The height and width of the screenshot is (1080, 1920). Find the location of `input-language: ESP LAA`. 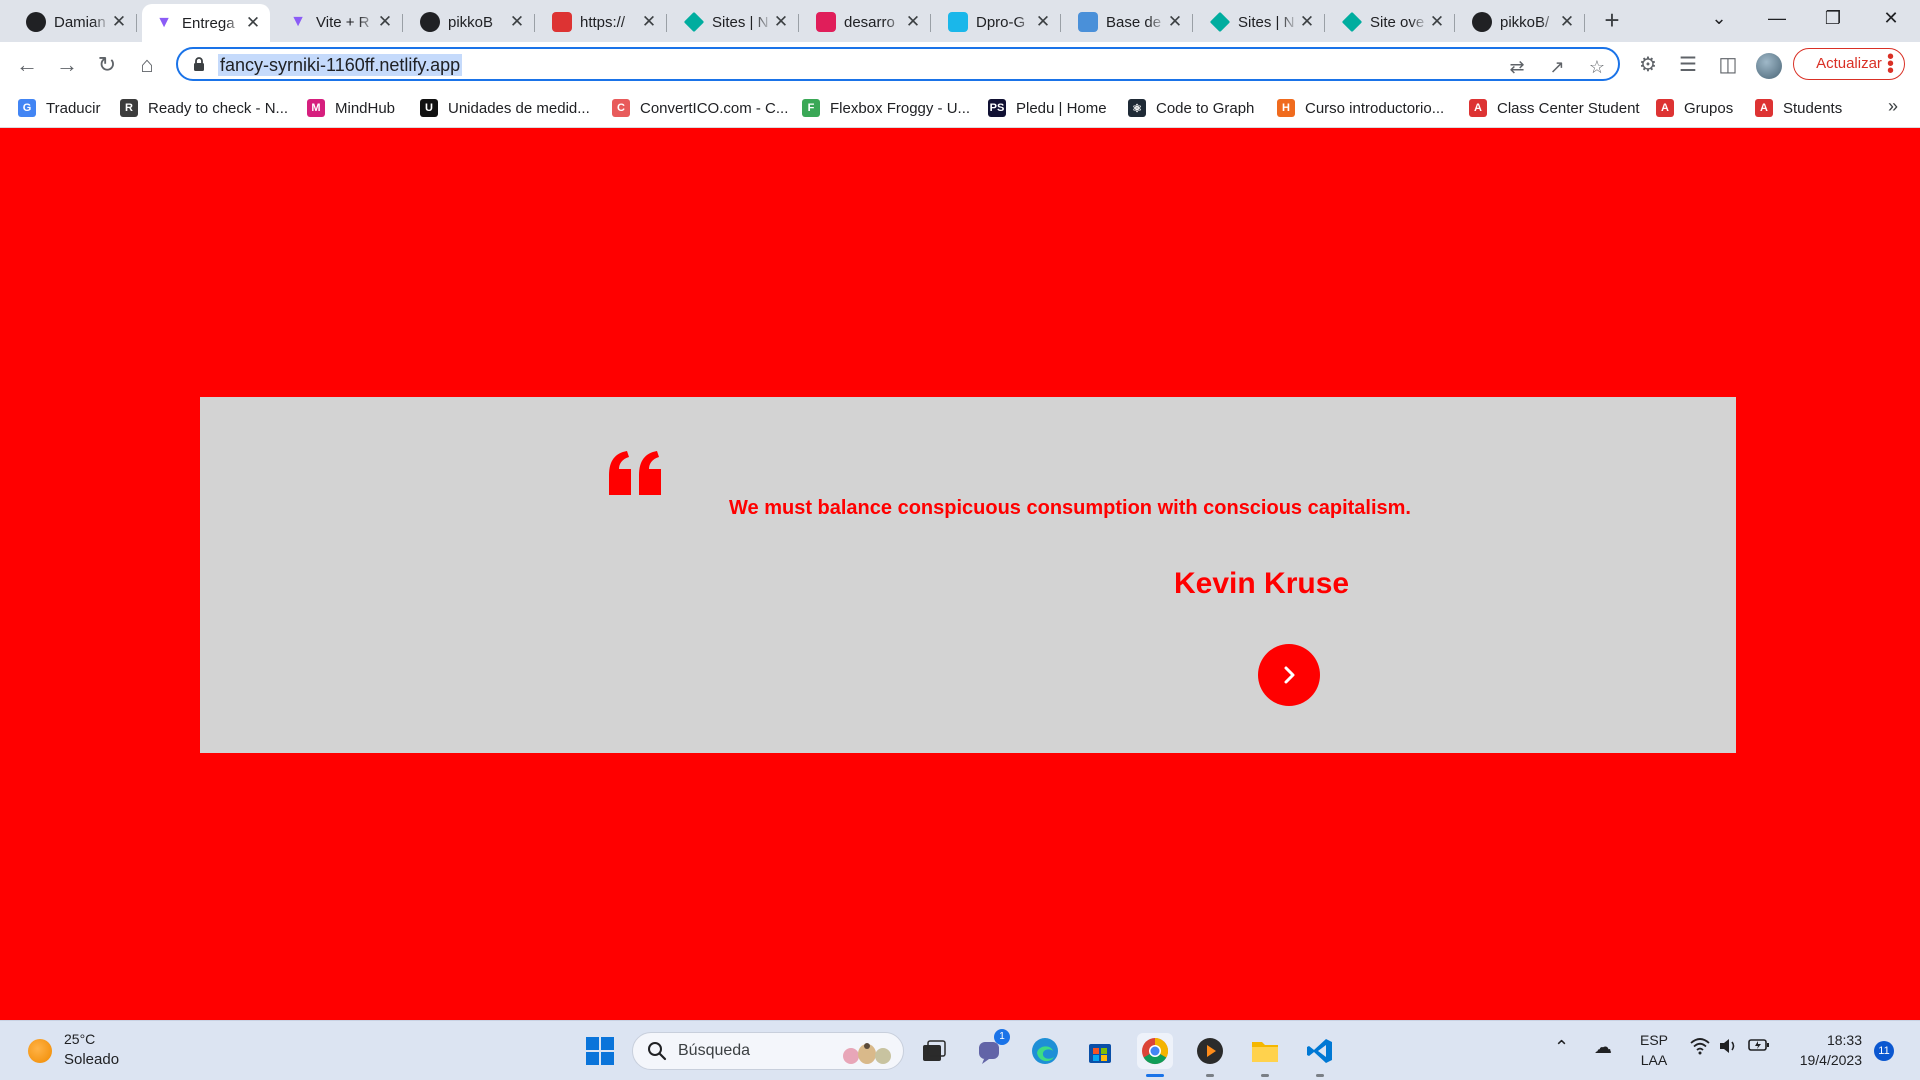

input-language: ESP LAA is located at coordinates (1654, 1050).